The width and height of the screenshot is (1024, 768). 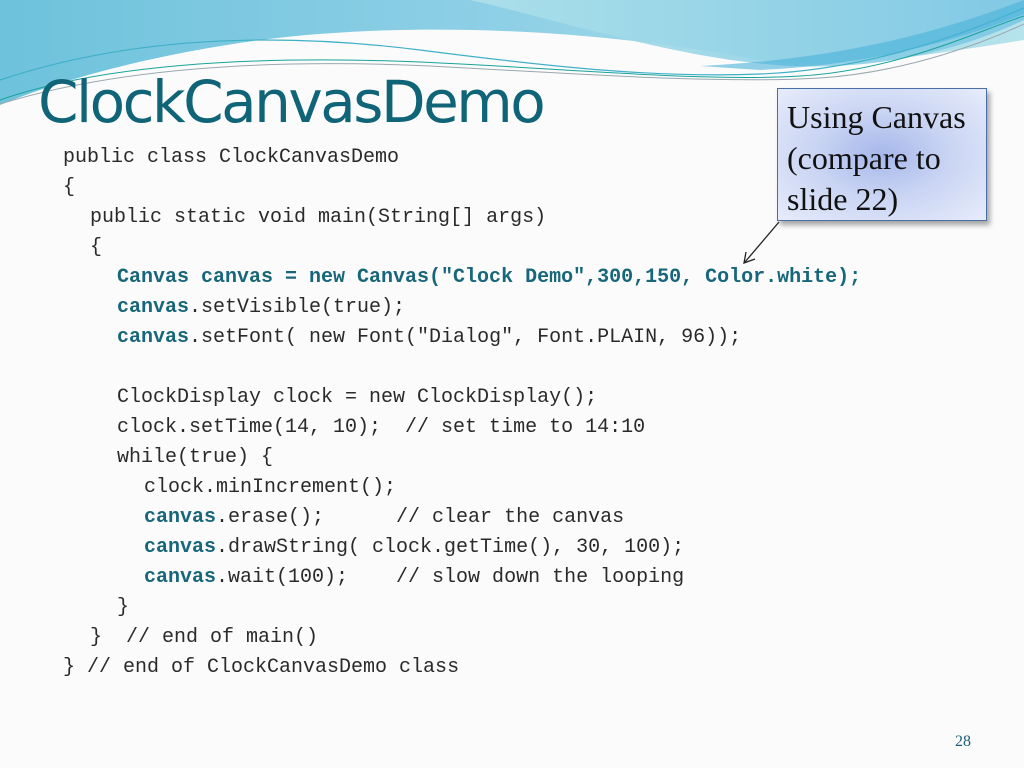 I want to click on code-line: canvas.erase(); // clear the canvas, so click(x=462, y=518).